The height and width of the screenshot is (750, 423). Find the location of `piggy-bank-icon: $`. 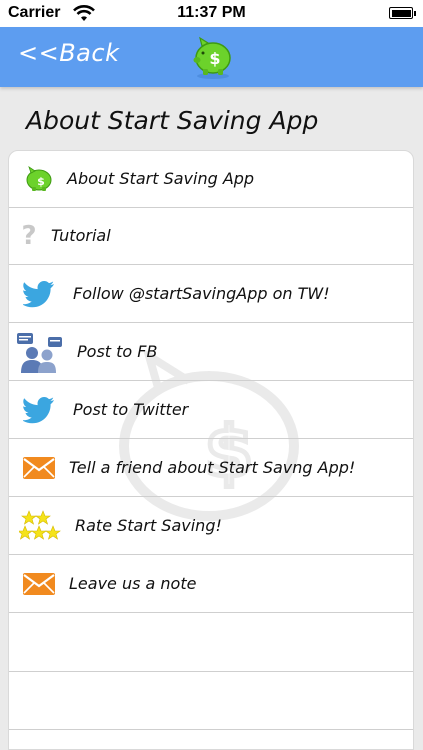

piggy-bank-icon: $ is located at coordinates (39, 179).